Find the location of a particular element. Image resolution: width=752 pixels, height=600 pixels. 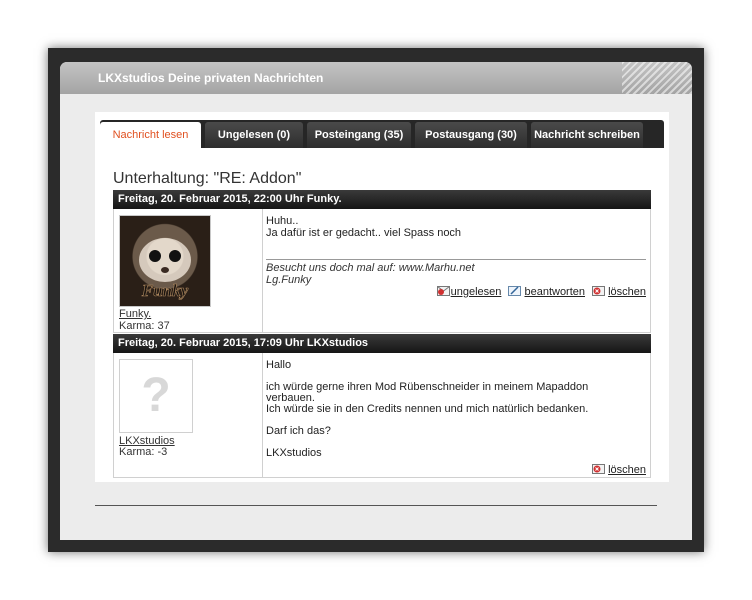

author-karma: Karma: -3 is located at coordinates (143, 452).